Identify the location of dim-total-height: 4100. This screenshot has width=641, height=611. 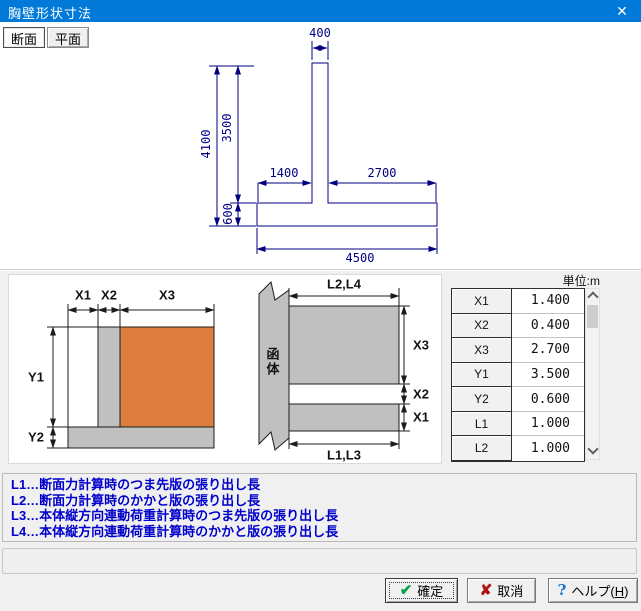
(206, 144).